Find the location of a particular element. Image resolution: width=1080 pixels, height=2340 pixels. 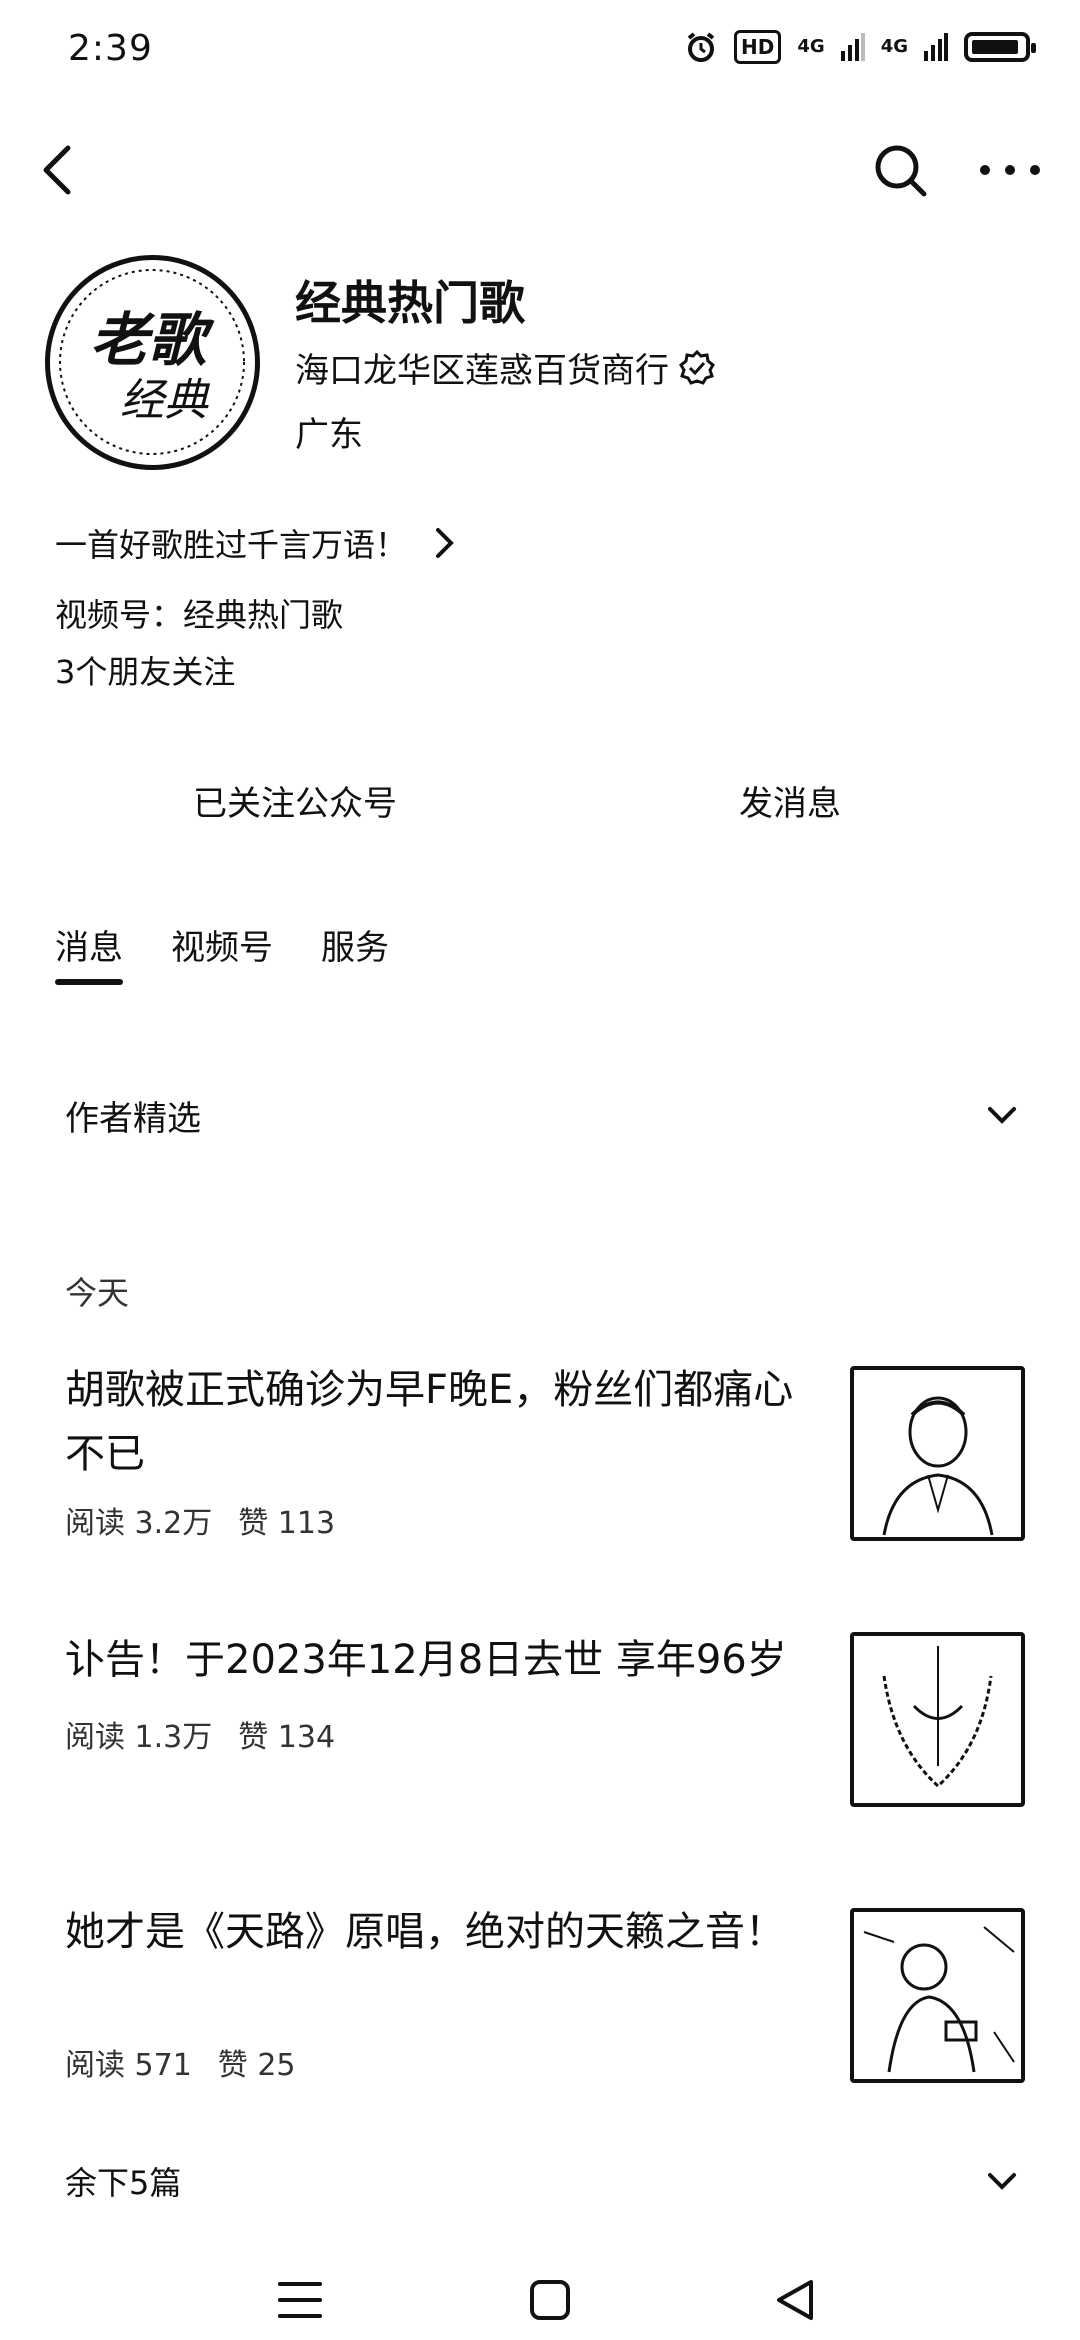

back-arrow-icon is located at coordinates (60, 170).